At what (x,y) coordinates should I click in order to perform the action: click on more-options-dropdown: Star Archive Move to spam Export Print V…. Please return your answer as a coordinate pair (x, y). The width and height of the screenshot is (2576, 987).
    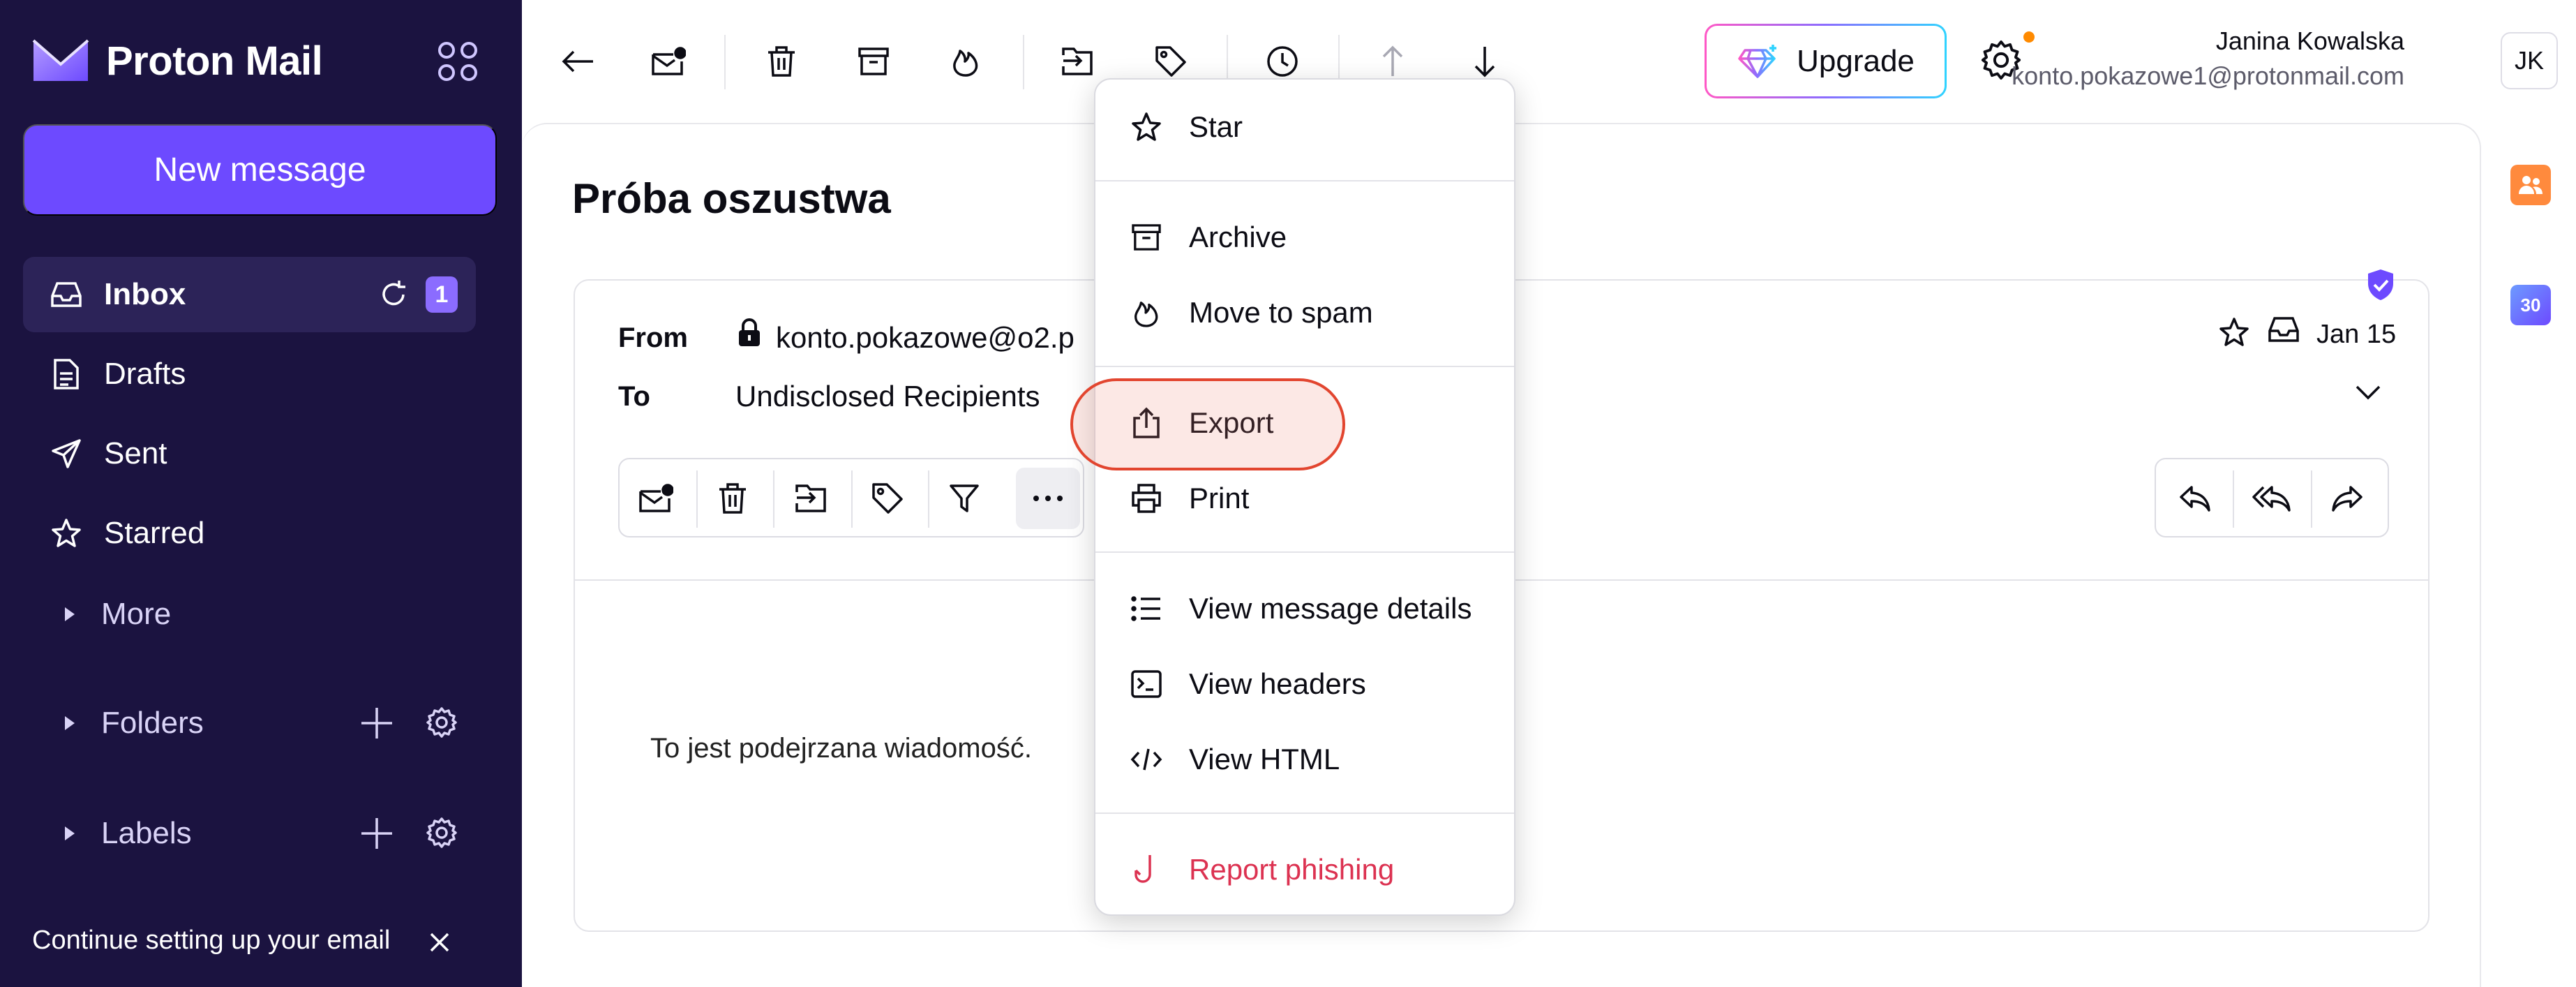
    Looking at the image, I should click on (1304, 497).